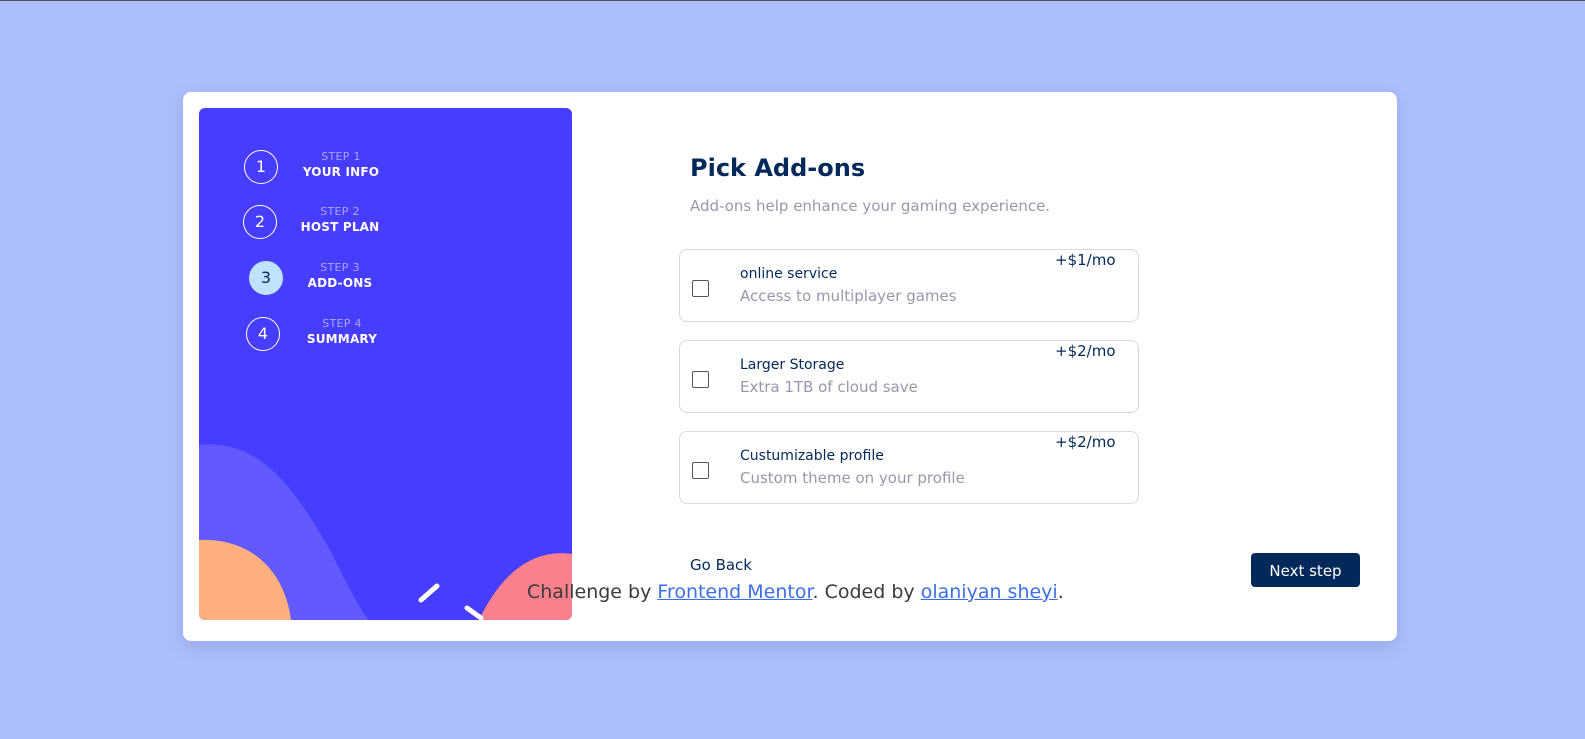 Image resolution: width=1585 pixels, height=739 pixels. Describe the element at coordinates (812, 456) in the screenshot. I see `addon-name: Custumizable profile` at that location.